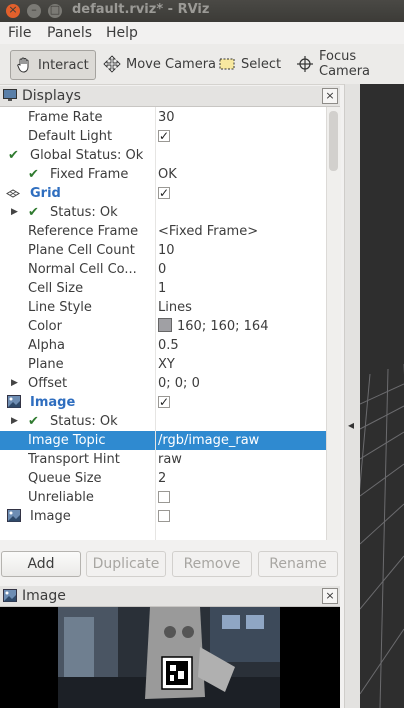 The width and height of the screenshot is (404, 708). I want to click on 3d-viewport, so click(382, 396).